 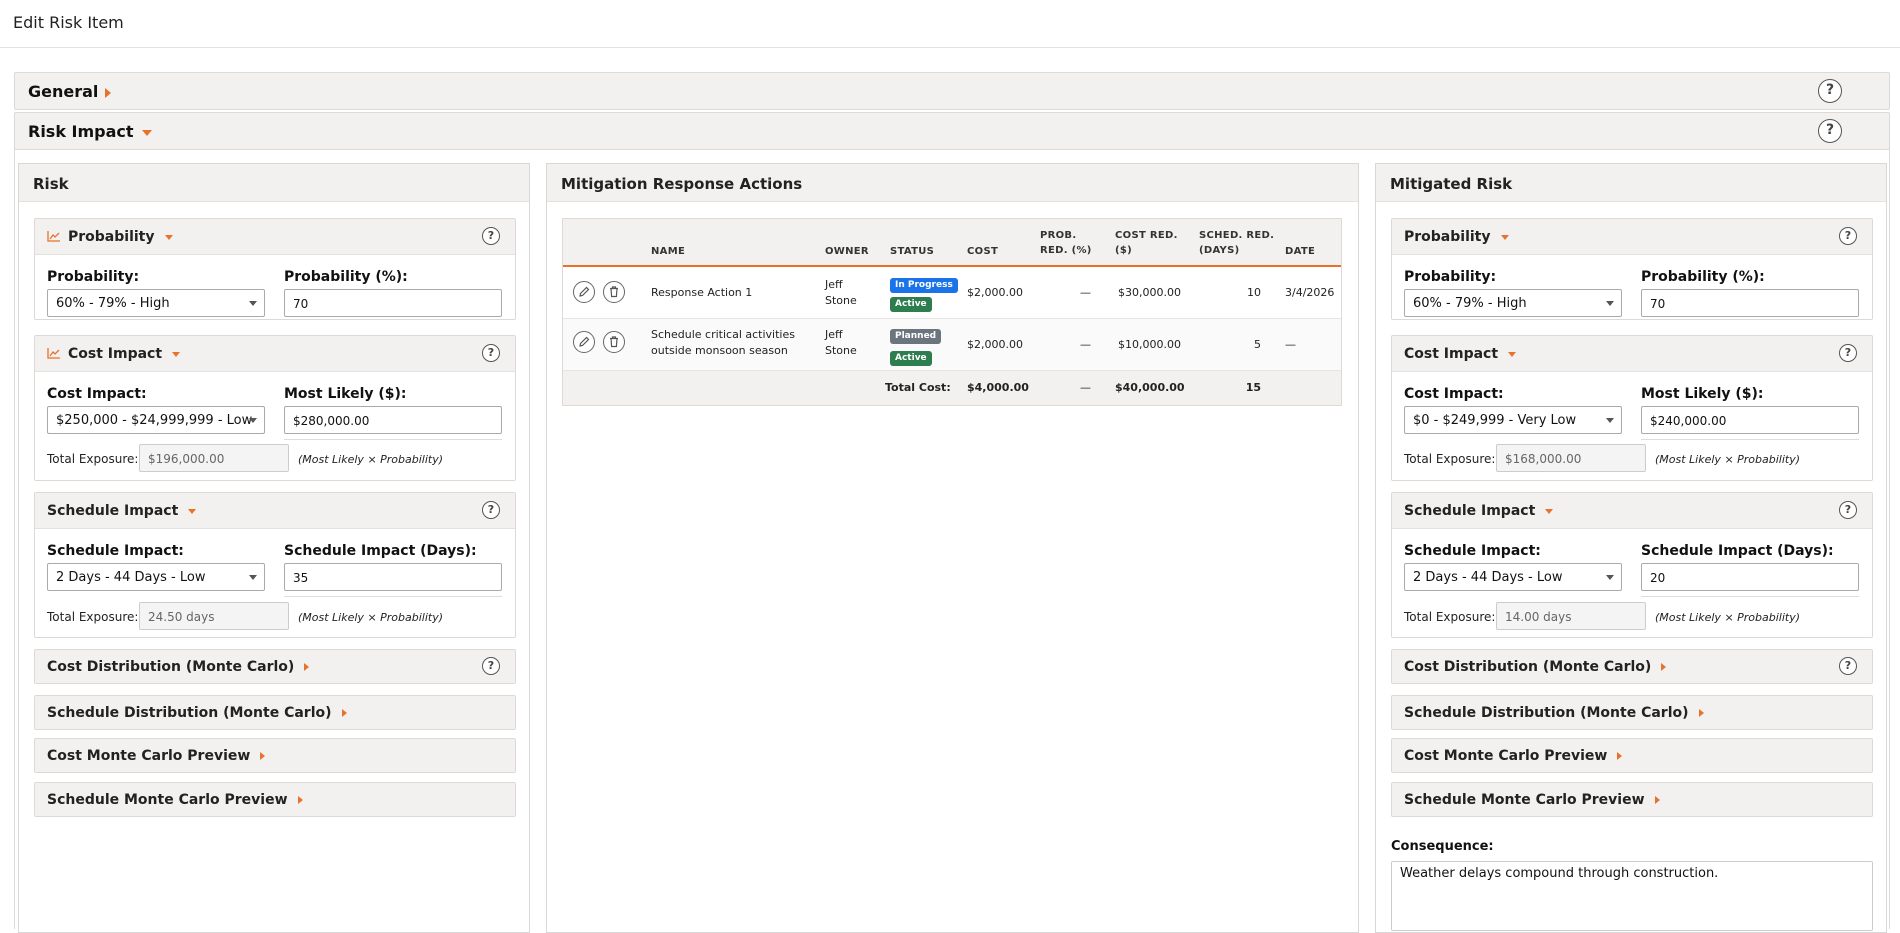 I want to click on total-cost-label: Total Cost:, so click(x=918, y=387).